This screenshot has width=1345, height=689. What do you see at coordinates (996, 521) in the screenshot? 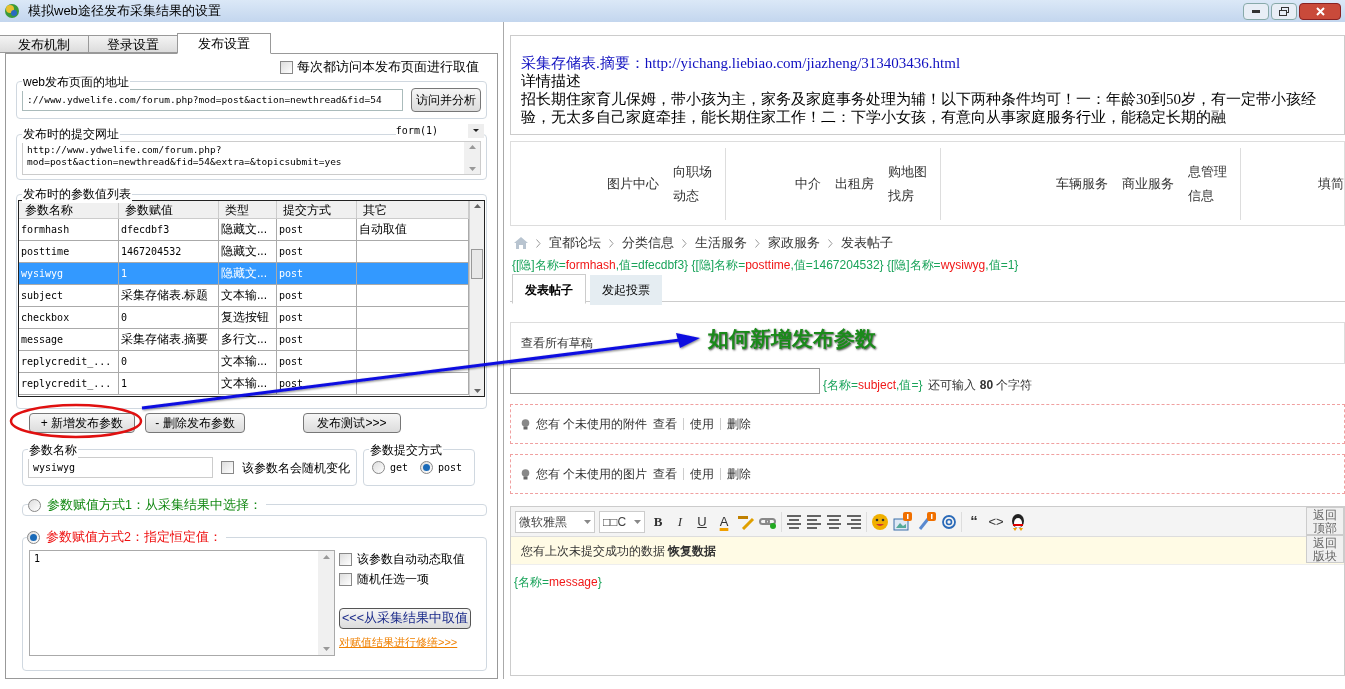
I see `code-button: <>` at bounding box center [996, 521].